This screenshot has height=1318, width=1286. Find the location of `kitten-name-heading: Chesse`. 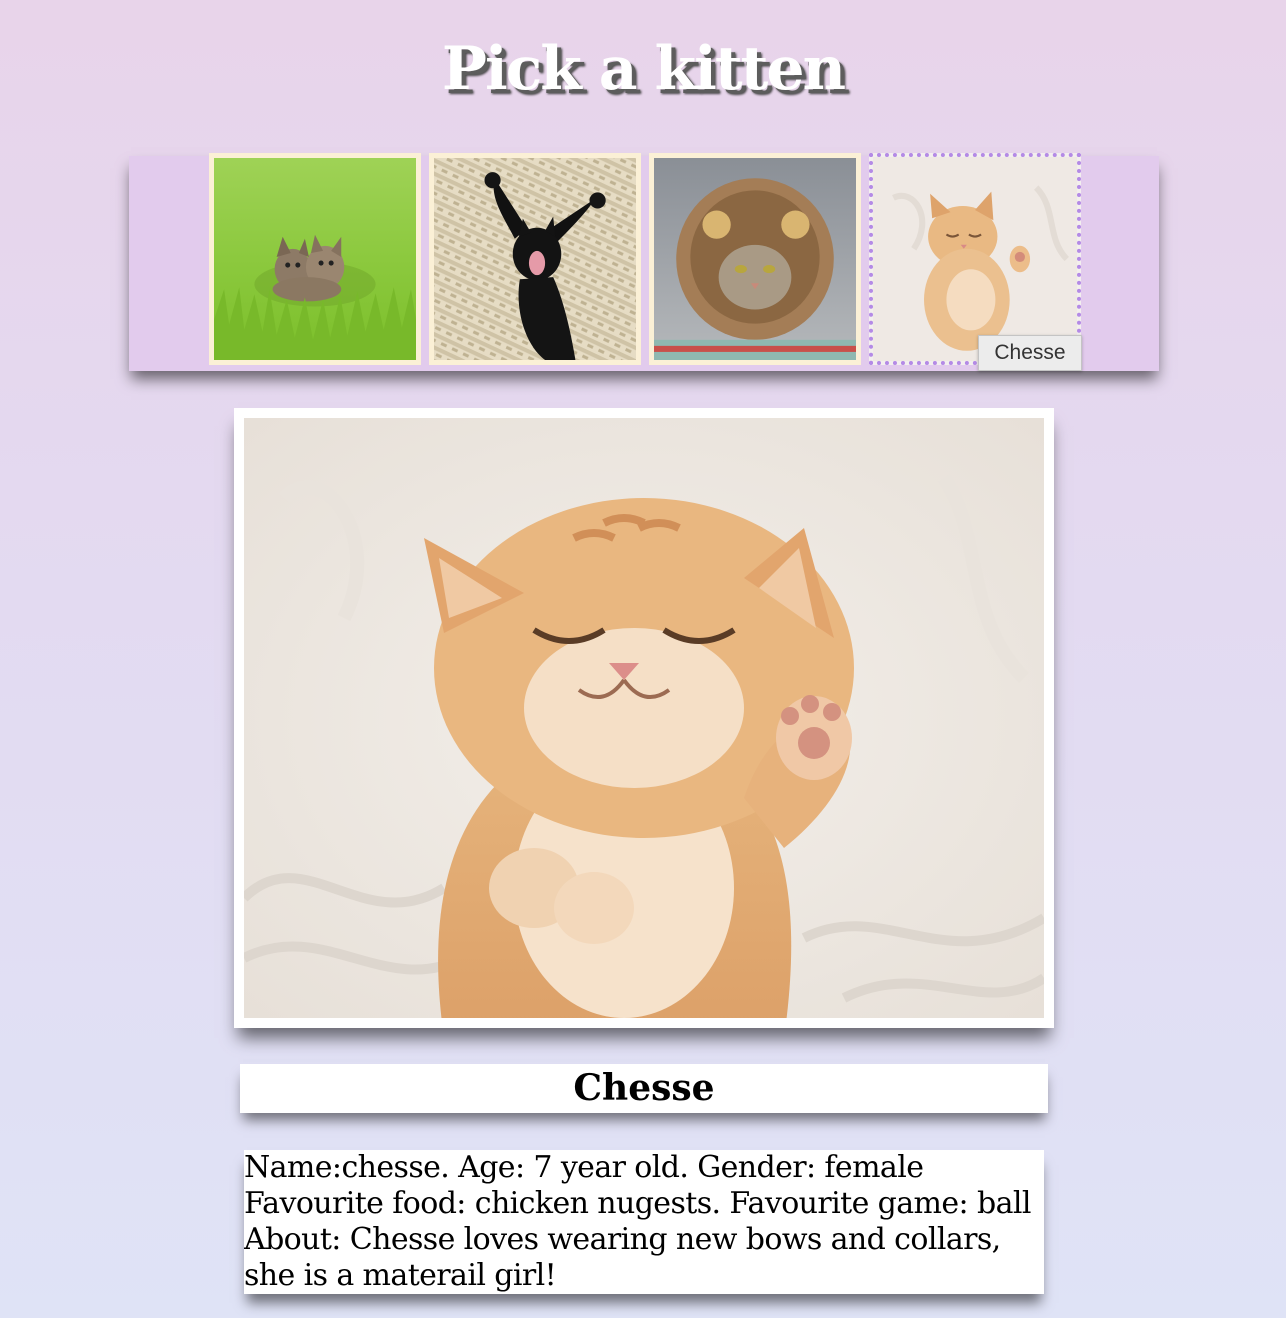

kitten-name-heading: Chesse is located at coordinates (644, 1088).